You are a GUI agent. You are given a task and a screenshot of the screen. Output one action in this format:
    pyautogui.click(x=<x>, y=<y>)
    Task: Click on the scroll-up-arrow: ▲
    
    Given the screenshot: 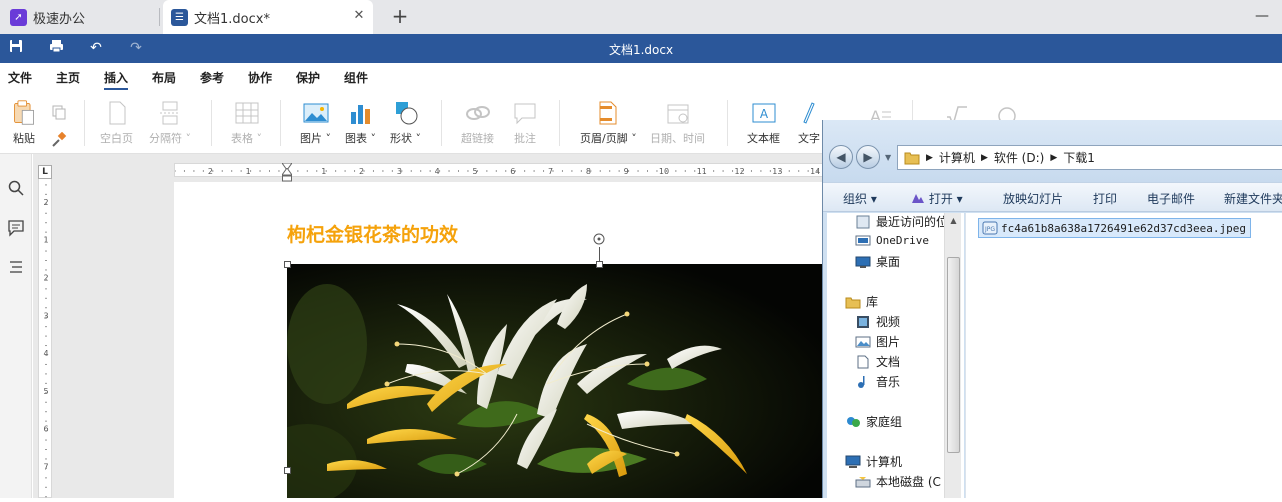 What is the action you would take?
    pyautogui.click(x=953, y=222)
    